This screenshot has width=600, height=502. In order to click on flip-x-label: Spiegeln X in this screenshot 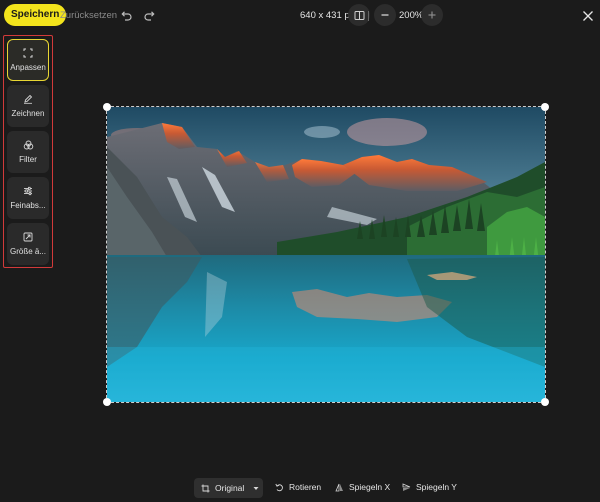, I will do `click(370, 487)`.